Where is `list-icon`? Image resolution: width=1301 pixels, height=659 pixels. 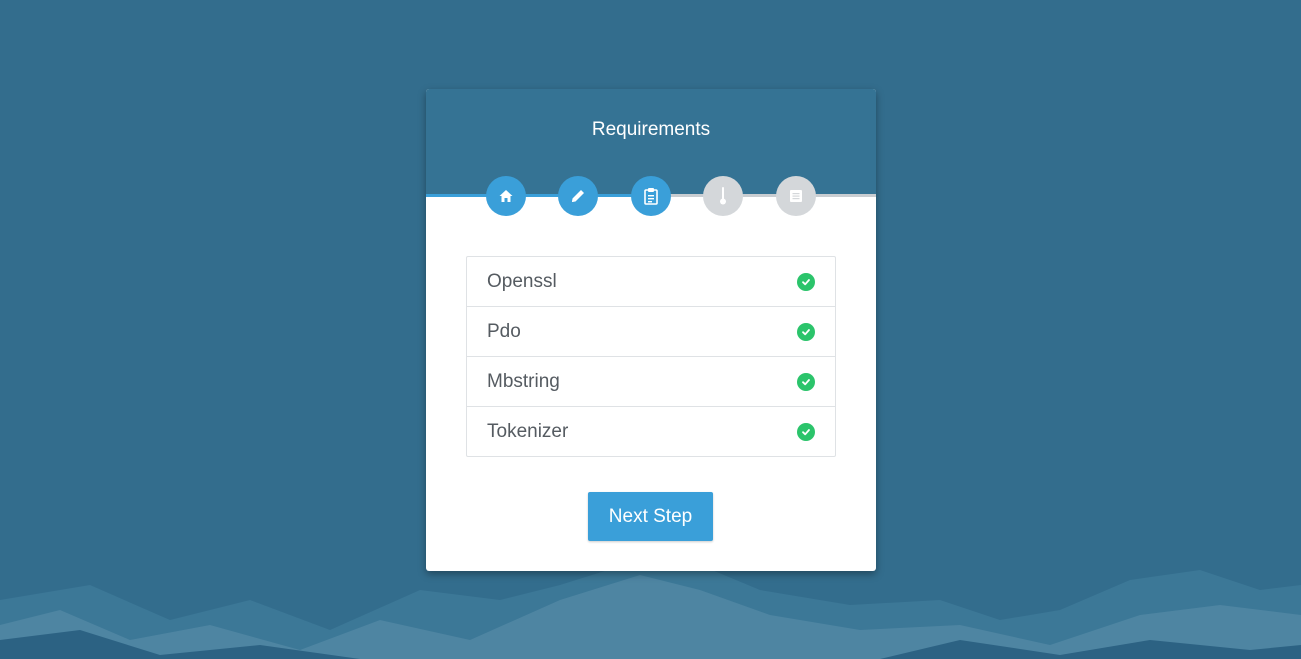 list-icon is located at coordinates (796, 196).